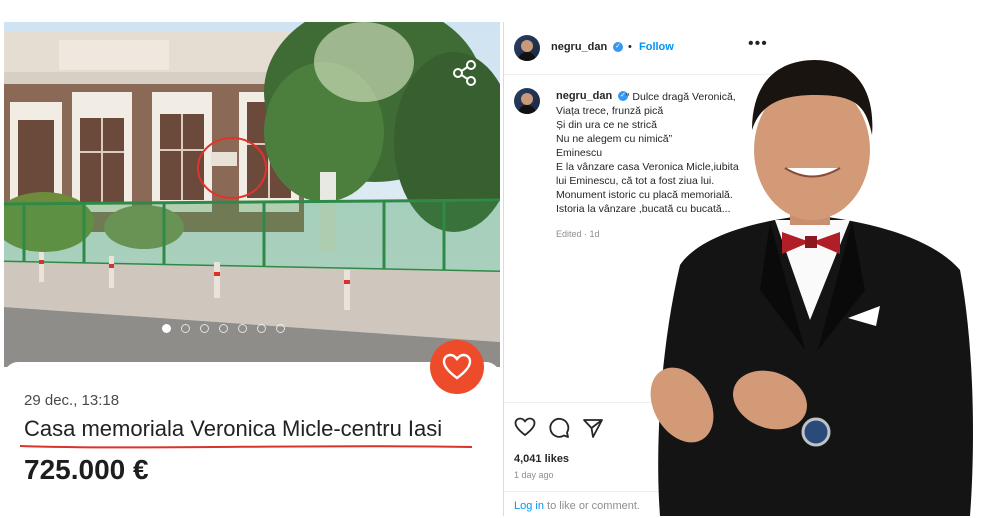 The image size is (993, 518). Describe the element at coordinates (591, 506) in the screenshot. I see `login-prompt-text: to like or comment.` at that location.